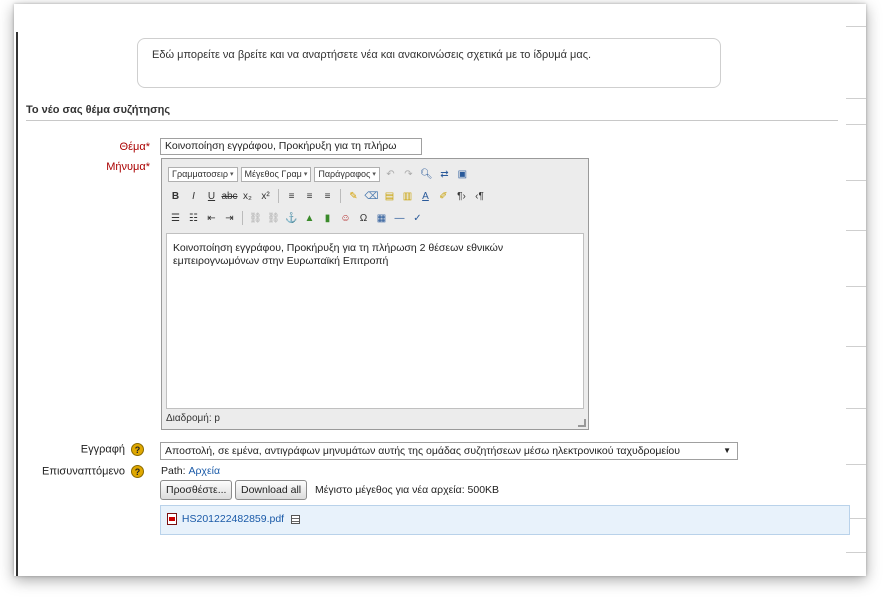  Describe the element at coordinates (390, 174) in the screenshot. I see `undo-icon: ↶` at that location.